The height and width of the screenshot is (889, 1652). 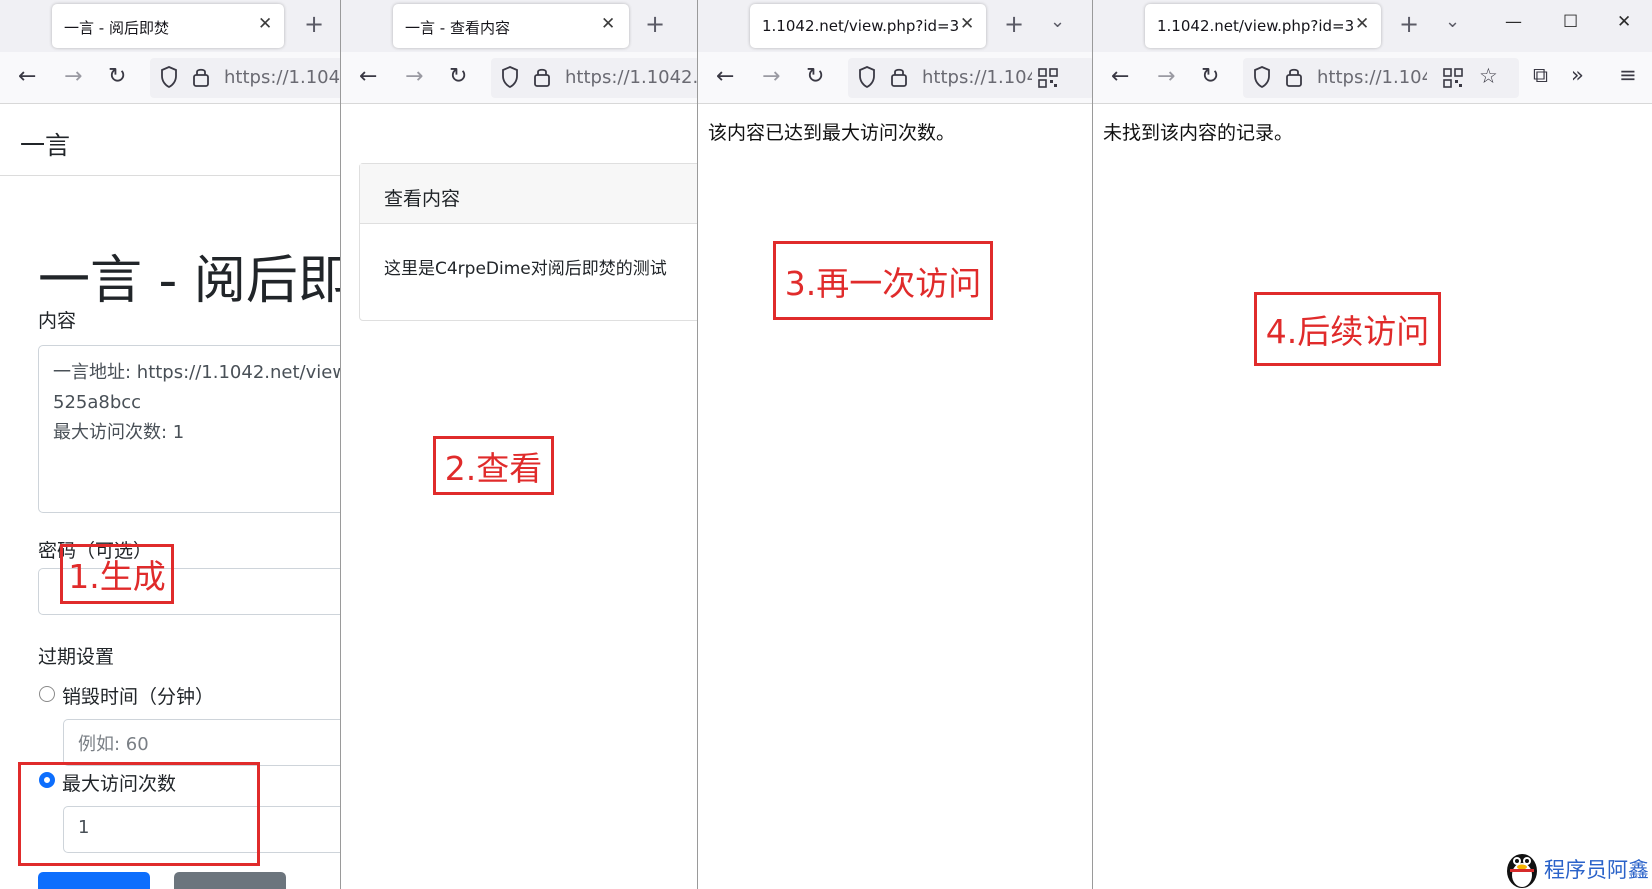 What do you see at coordinates (201, 742) in the screenshot?
I see `destroy-time-input: 例如: 60` at bounding box center [201, 742].